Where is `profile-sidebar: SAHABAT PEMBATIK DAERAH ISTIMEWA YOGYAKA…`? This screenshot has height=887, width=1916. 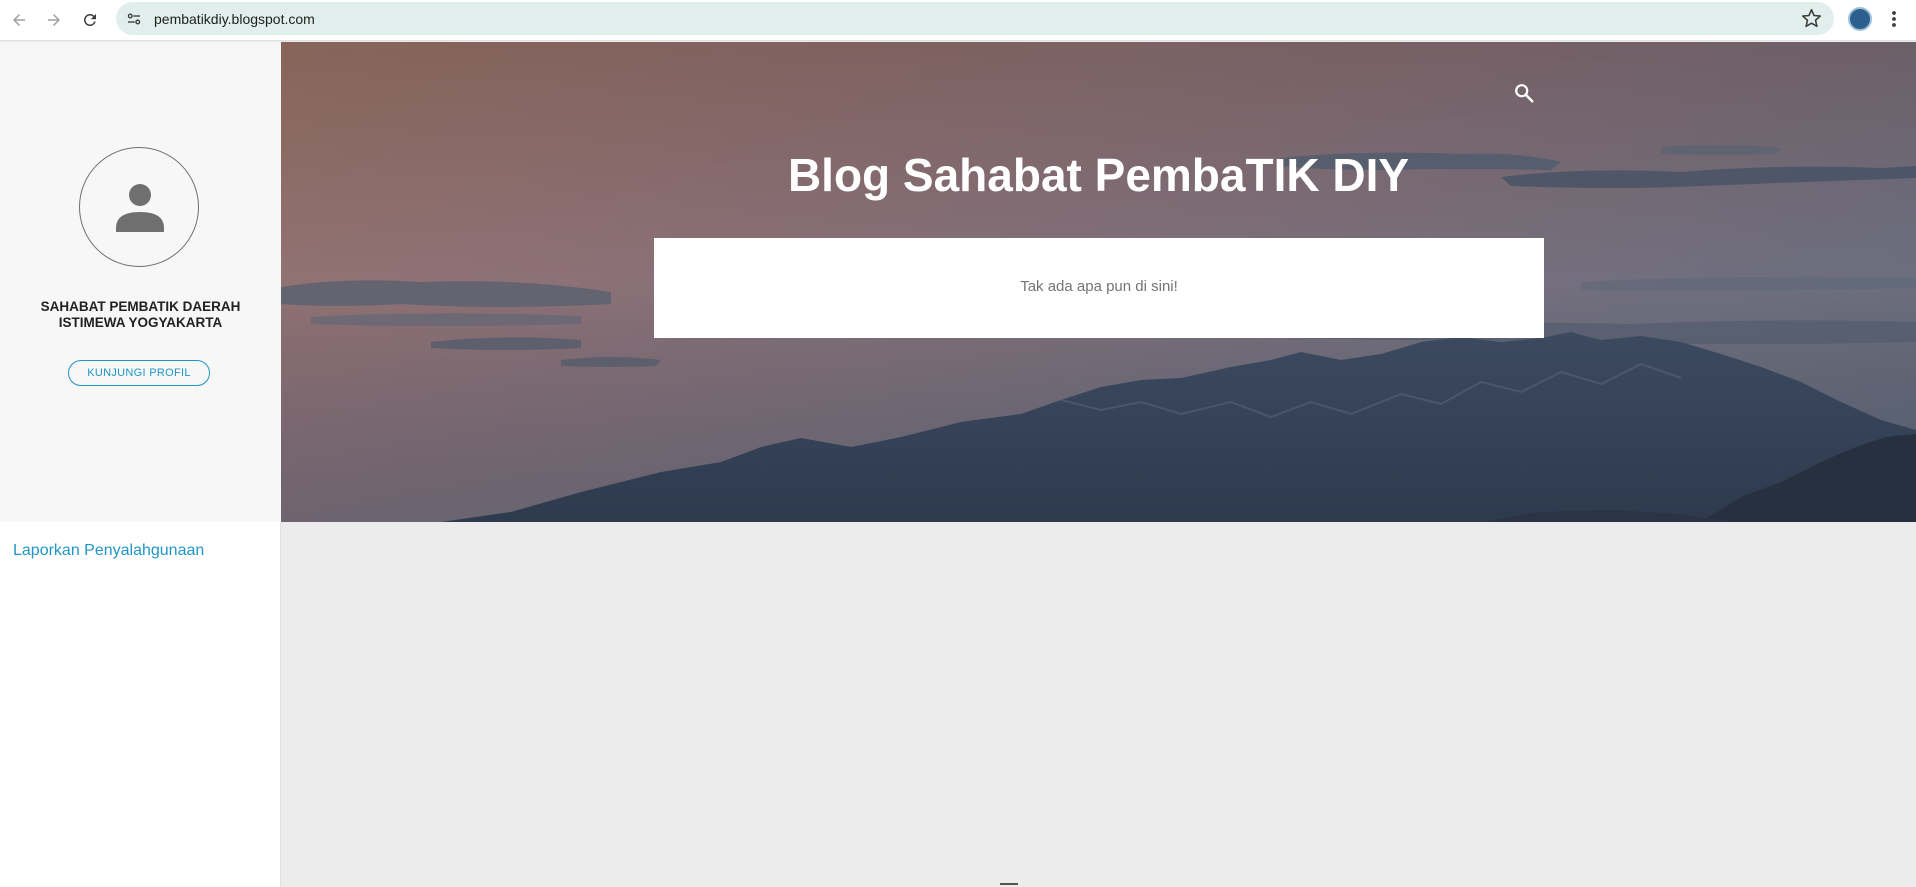 profile-sidebar: SAHABAT PEMBATIK DAERAH ISTIMEWA YOGYAKA… is located at coordinates (140, 282).